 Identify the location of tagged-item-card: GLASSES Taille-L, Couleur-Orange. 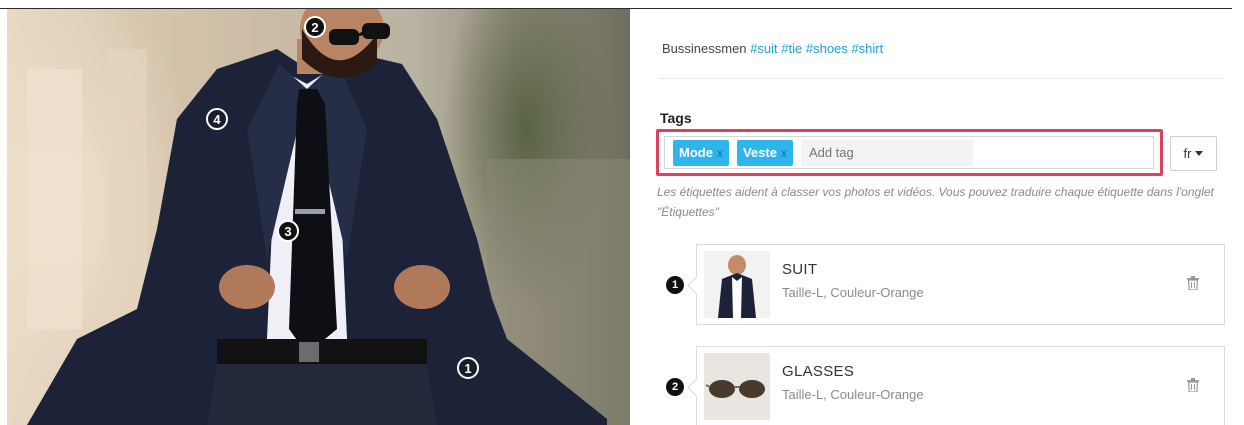
(960, 385).